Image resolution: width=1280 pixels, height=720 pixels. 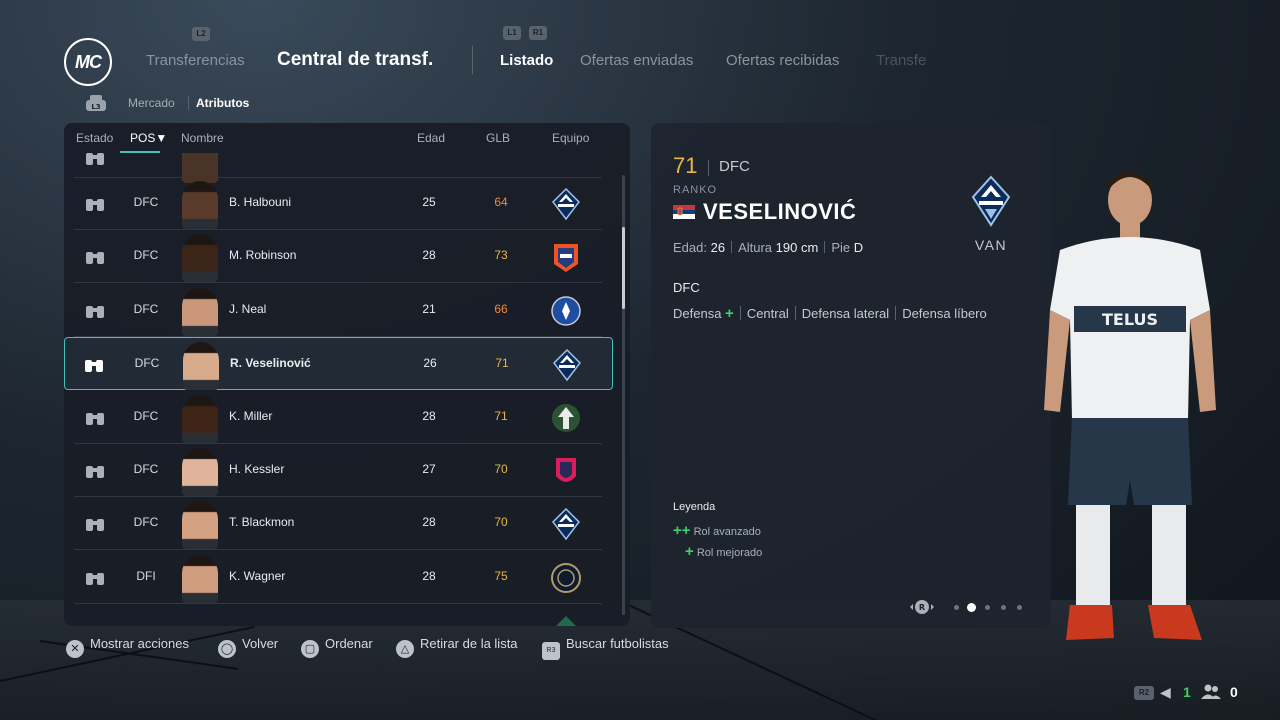 What do you see at coordinates (902, 60) in the screenshot?
I see `tab-transferencias-cut: Transfe` at bounding box center [902, 60].